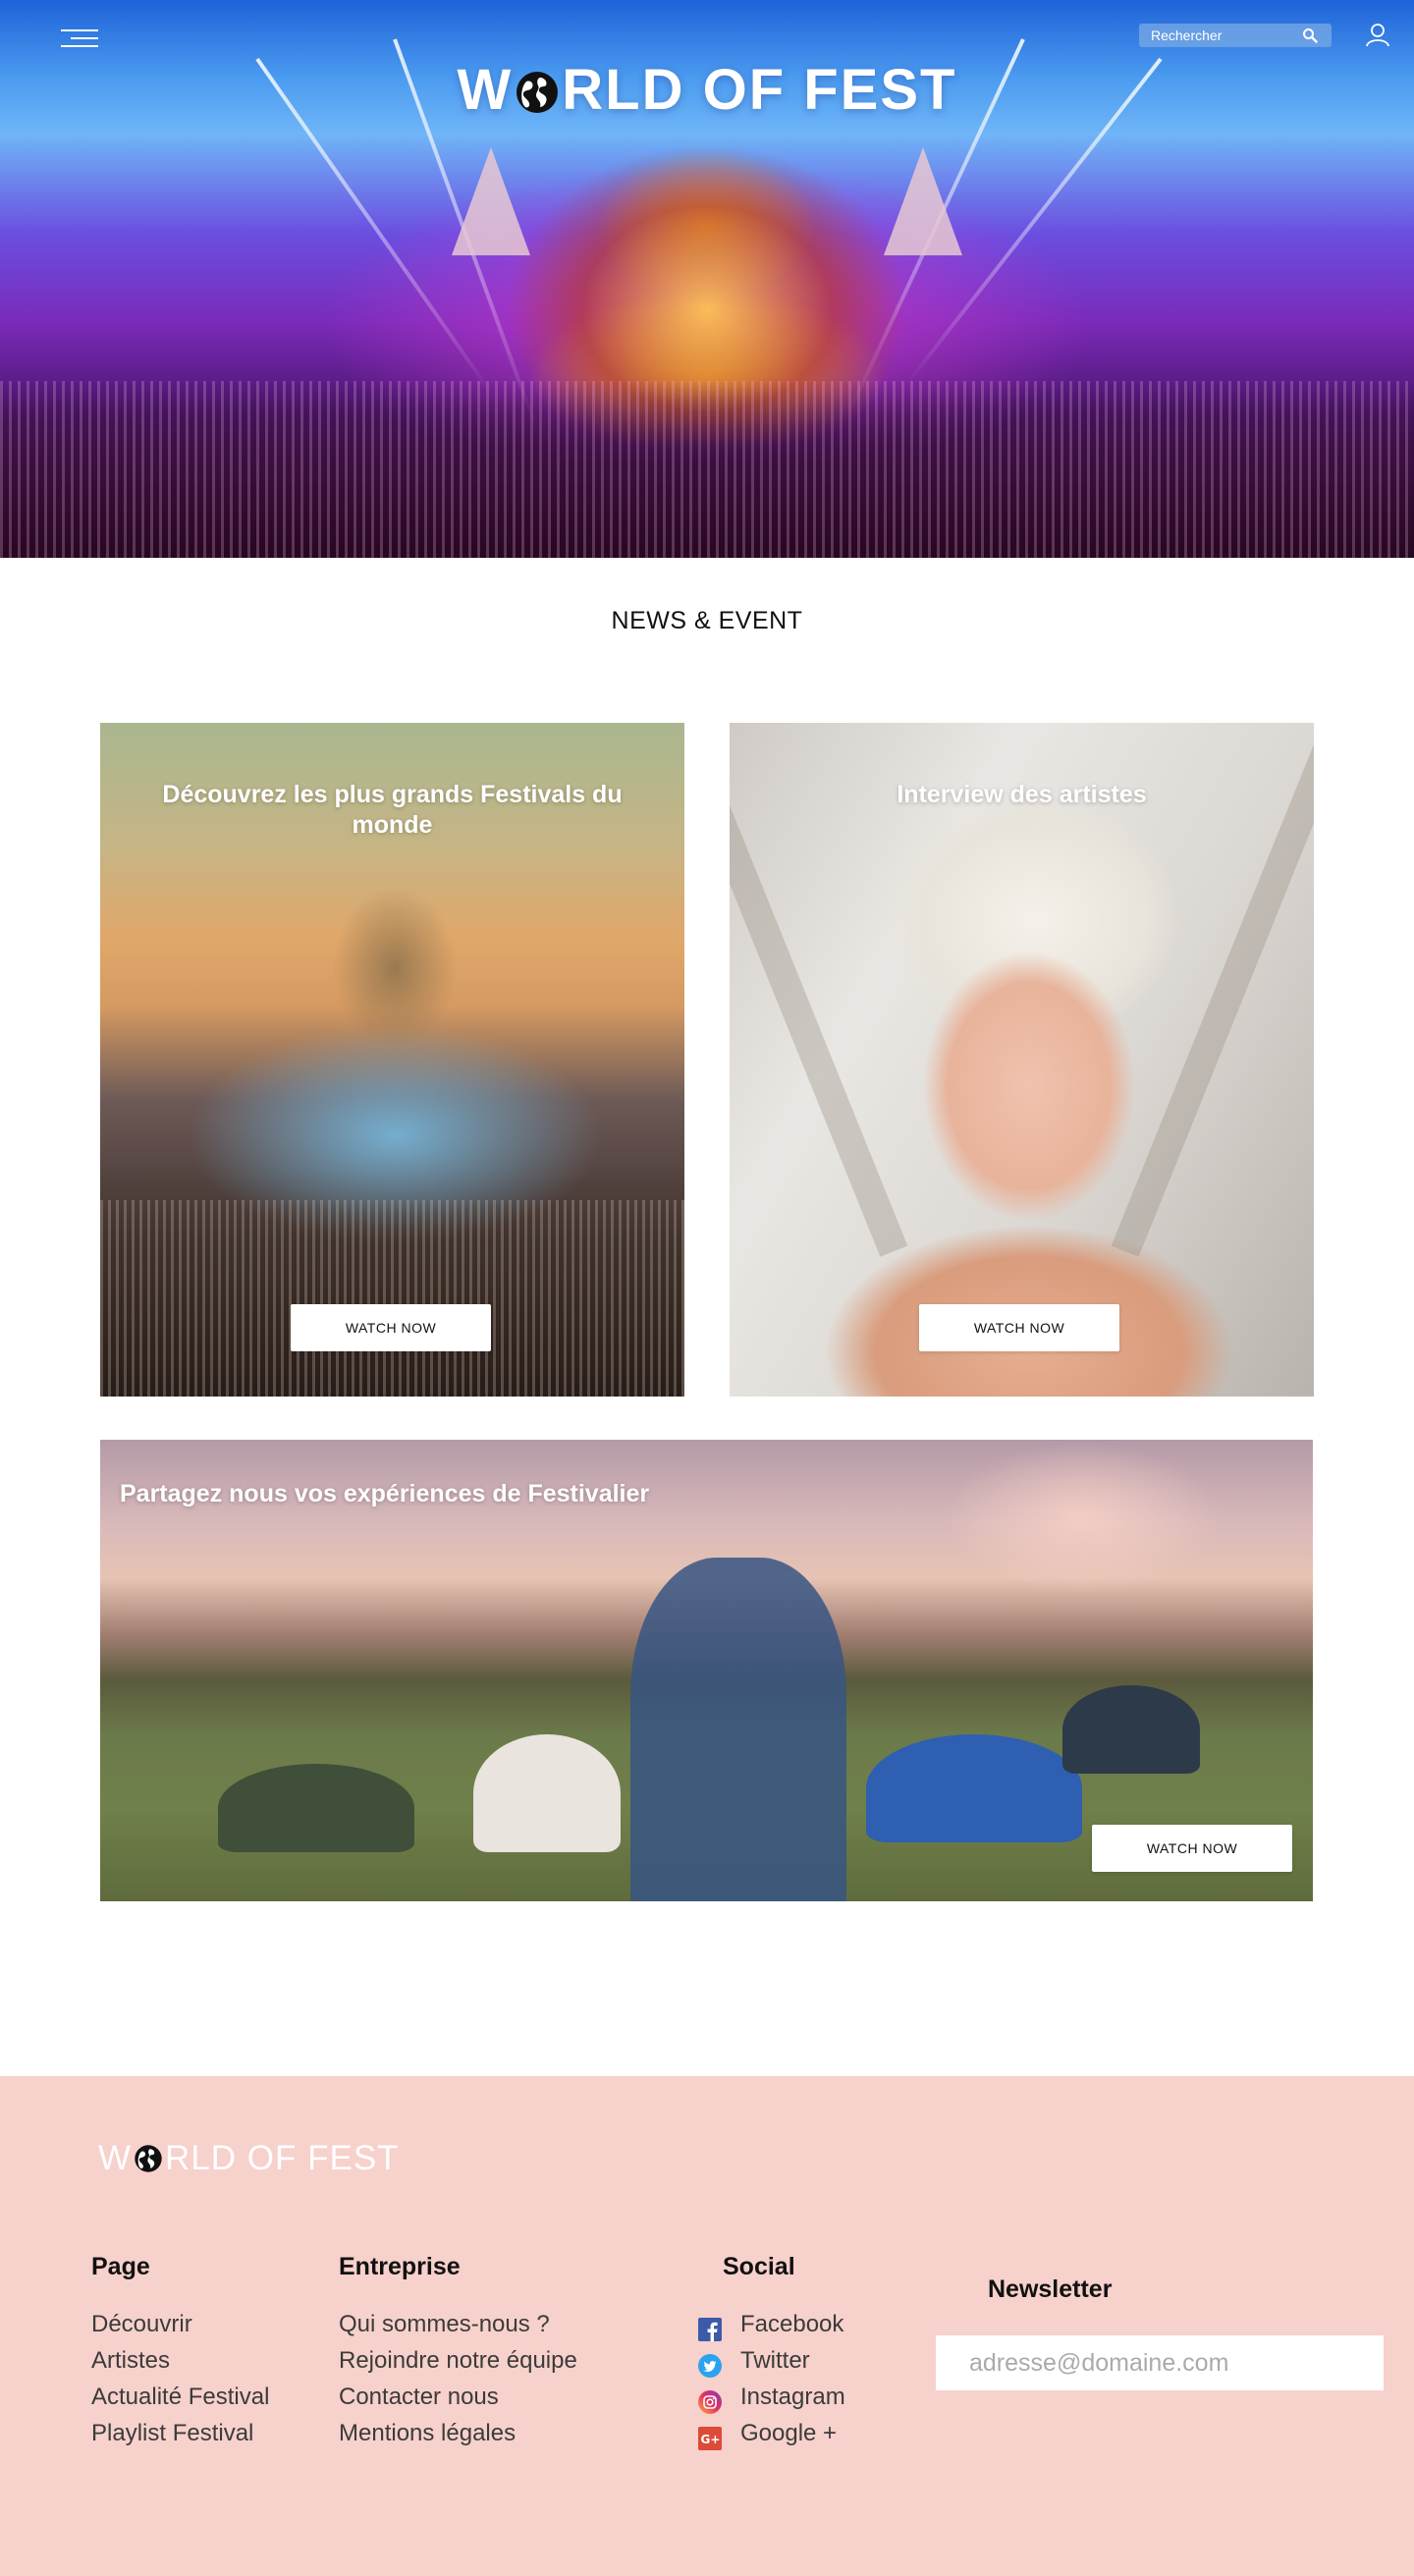 This screenshot has height=2576, width=1414. Describe the element at coordinates (141, 2325) in the screenshot. I see `footer-link-decouvrir: Découvrir` at that location.